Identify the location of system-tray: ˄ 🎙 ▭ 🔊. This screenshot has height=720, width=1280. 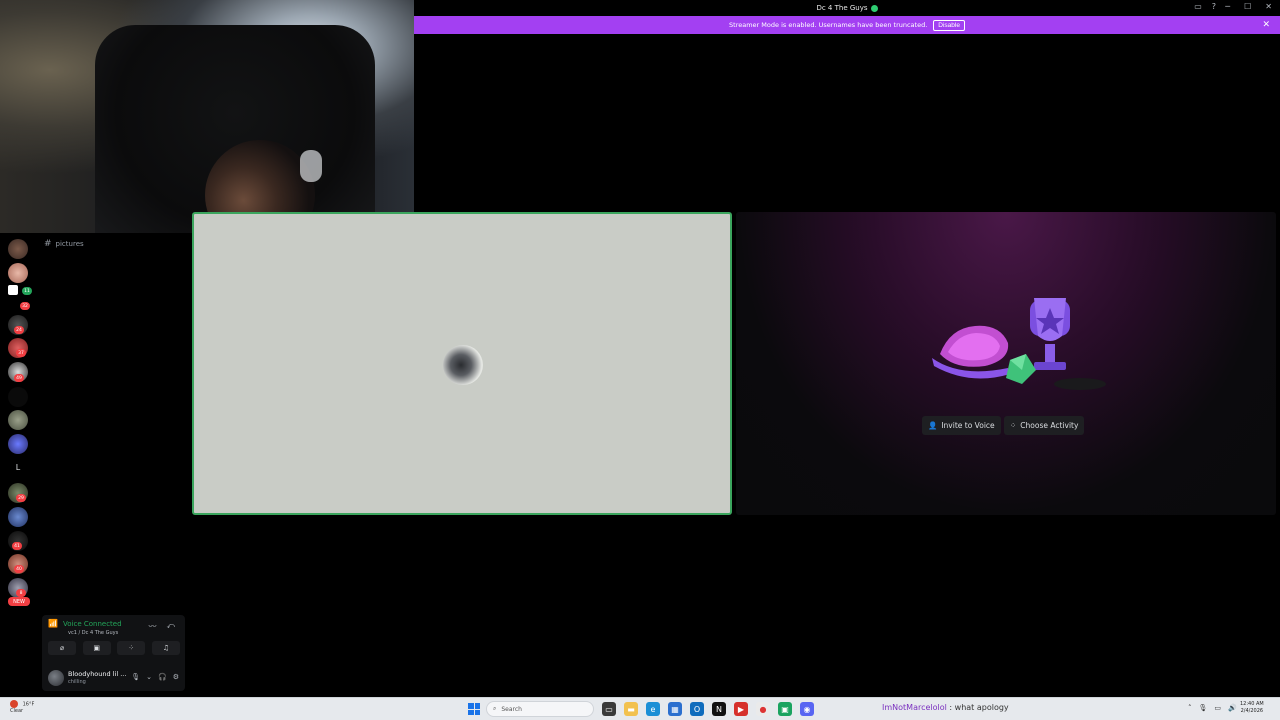
(1212, 708).